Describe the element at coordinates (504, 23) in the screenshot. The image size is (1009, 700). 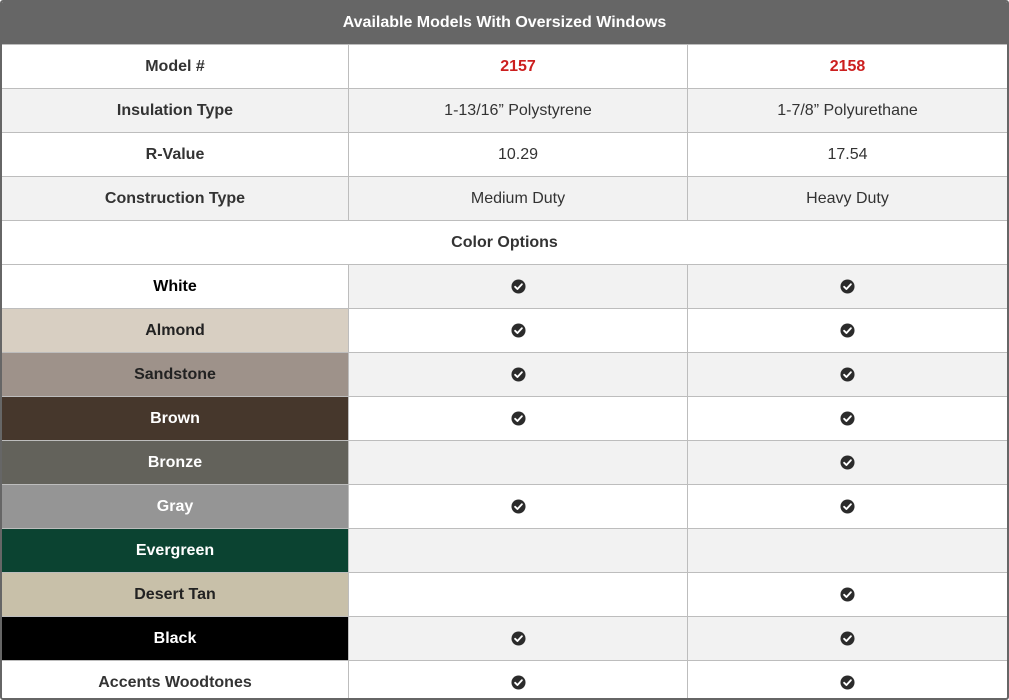
I see `table-title: Available Models With Oversized Windows` at that location.